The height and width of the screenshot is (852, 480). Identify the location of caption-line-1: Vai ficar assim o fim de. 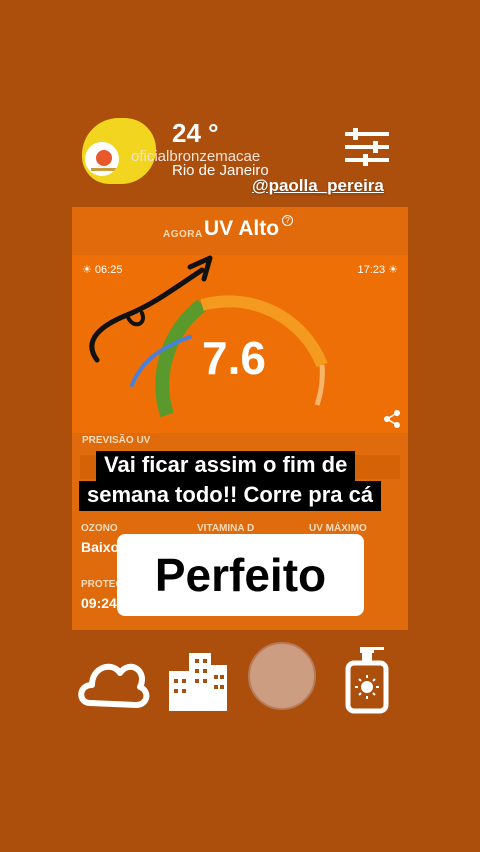
(226, 466).